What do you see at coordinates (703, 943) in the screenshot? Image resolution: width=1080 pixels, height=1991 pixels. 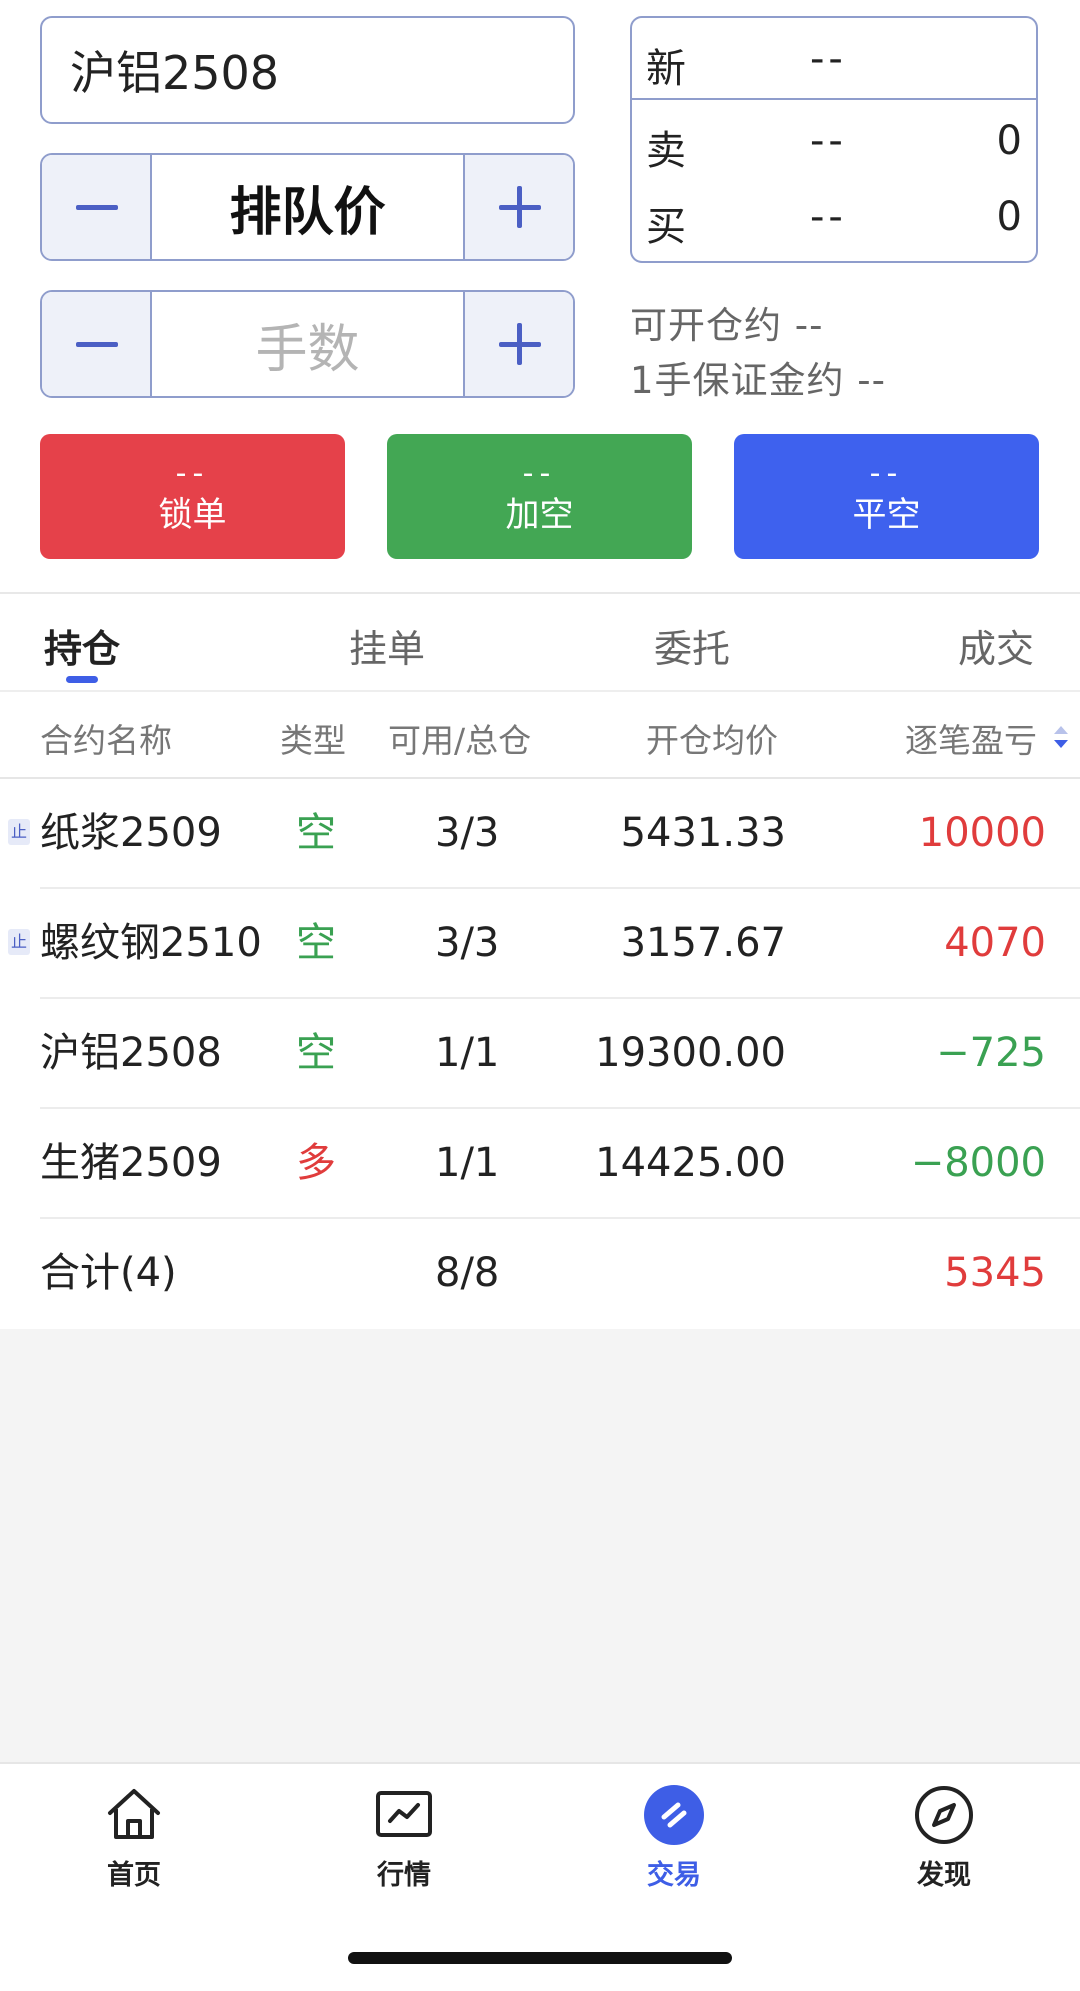 I see `avg-price: 3157.67` at bounding box center [703, 943].